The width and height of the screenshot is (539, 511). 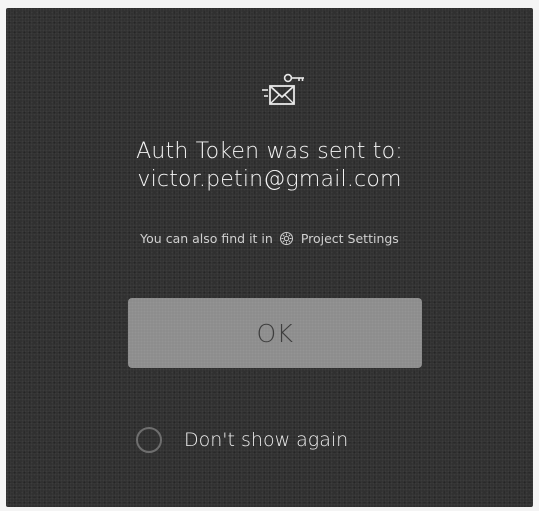 I want to click on project-settings-link: Project Settings, so click(x=350, y=238).